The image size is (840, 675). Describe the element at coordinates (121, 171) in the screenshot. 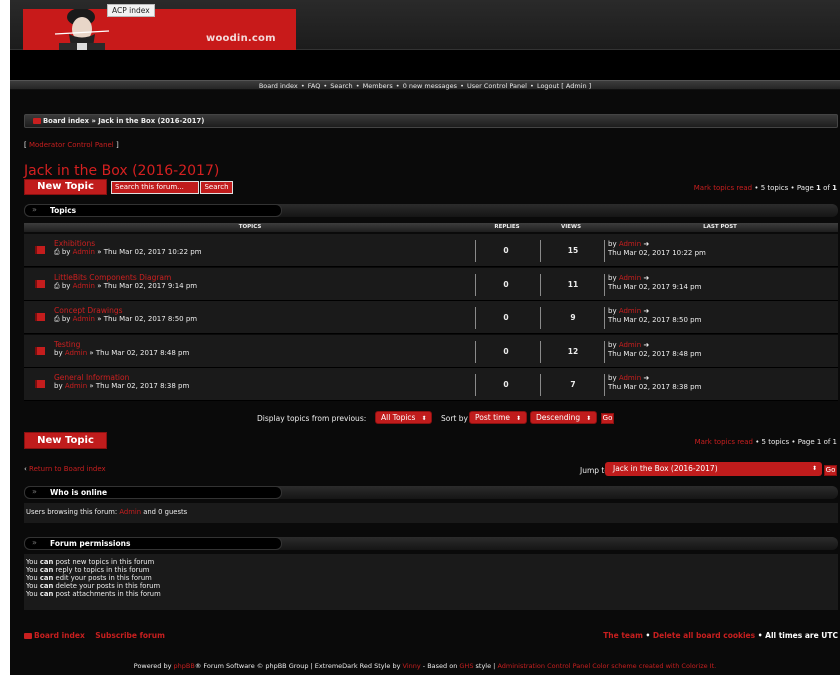

I see `page-title: Jack in the Box (2016-2017)` at that location.